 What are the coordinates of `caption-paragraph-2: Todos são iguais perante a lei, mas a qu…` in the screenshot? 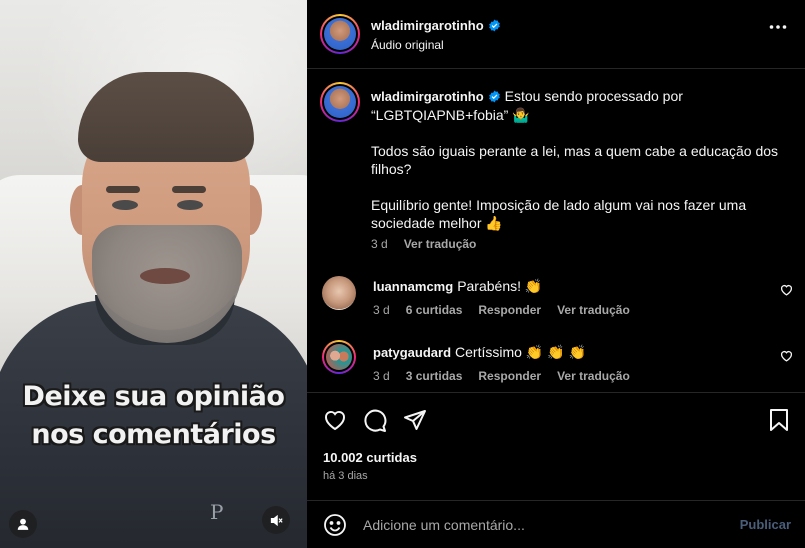 It's located at (575, 160).